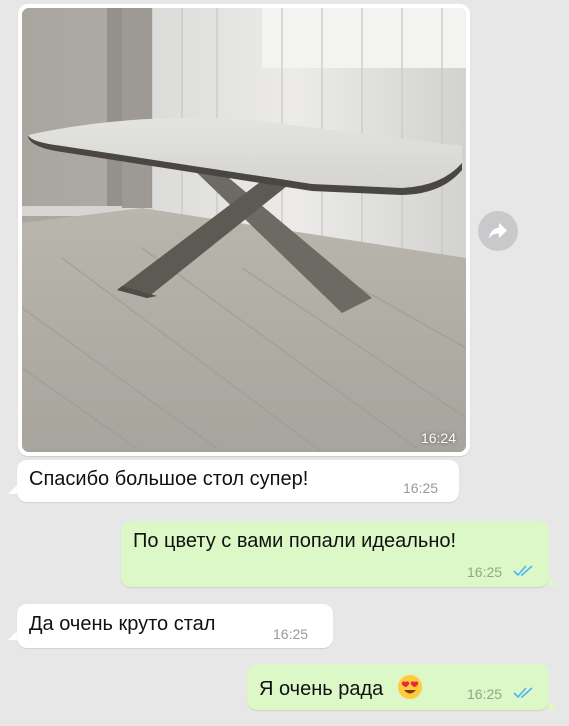 This screenshot has height=726, width=569. Describe the element at coordinates (295, 541) in the screenshot. I see `message-text: По цвету с вами попали идеально!` at that location.